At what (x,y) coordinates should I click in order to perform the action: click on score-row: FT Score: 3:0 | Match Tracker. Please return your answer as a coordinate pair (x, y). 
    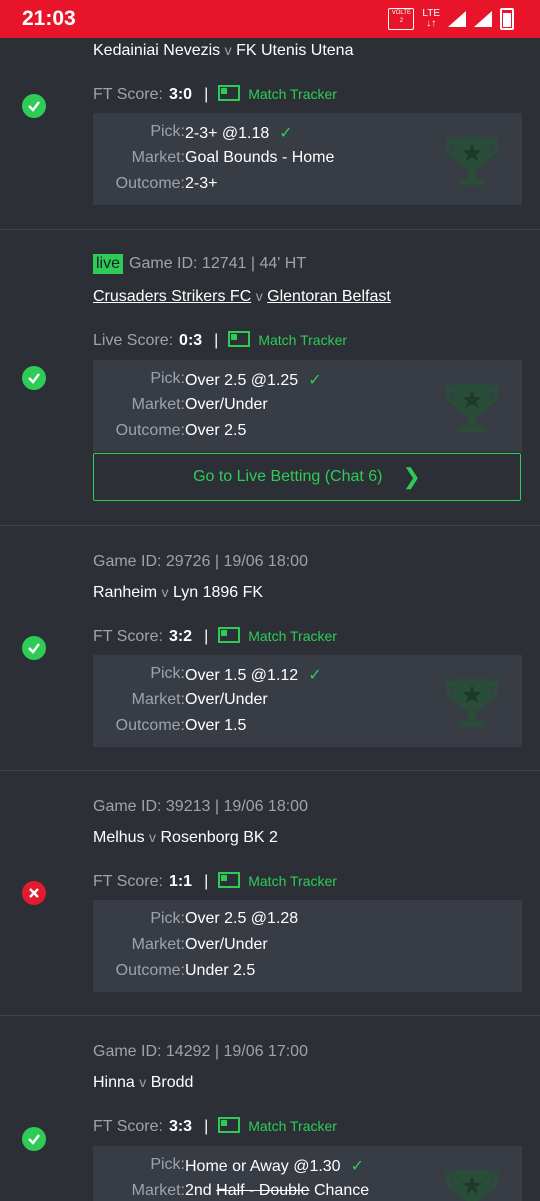
    Looking at the image, I should click on (215, 94).